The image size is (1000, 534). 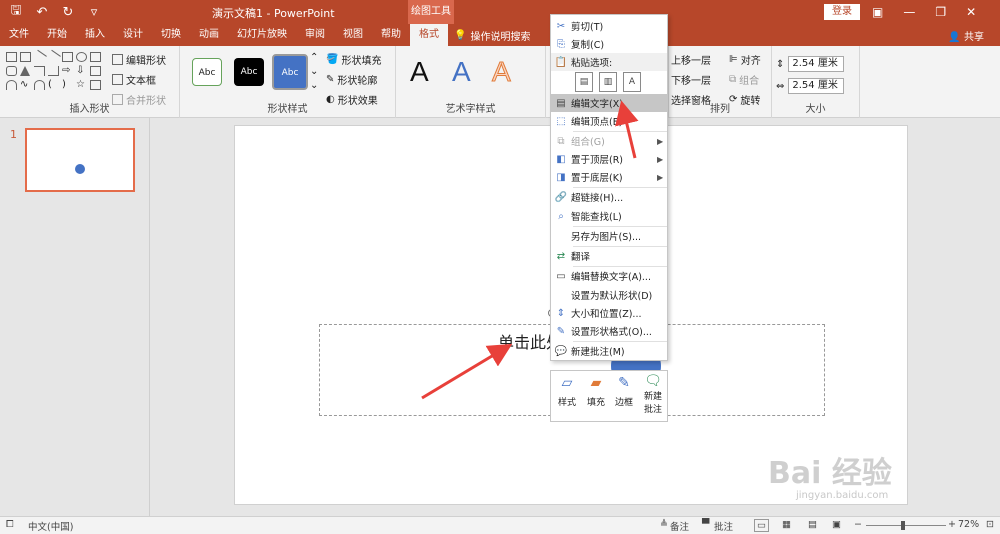 What do you see at coordinates (858, 524) in the screenshot?
I see `zoom-out-icon: −` at bounding box center [858, 524].